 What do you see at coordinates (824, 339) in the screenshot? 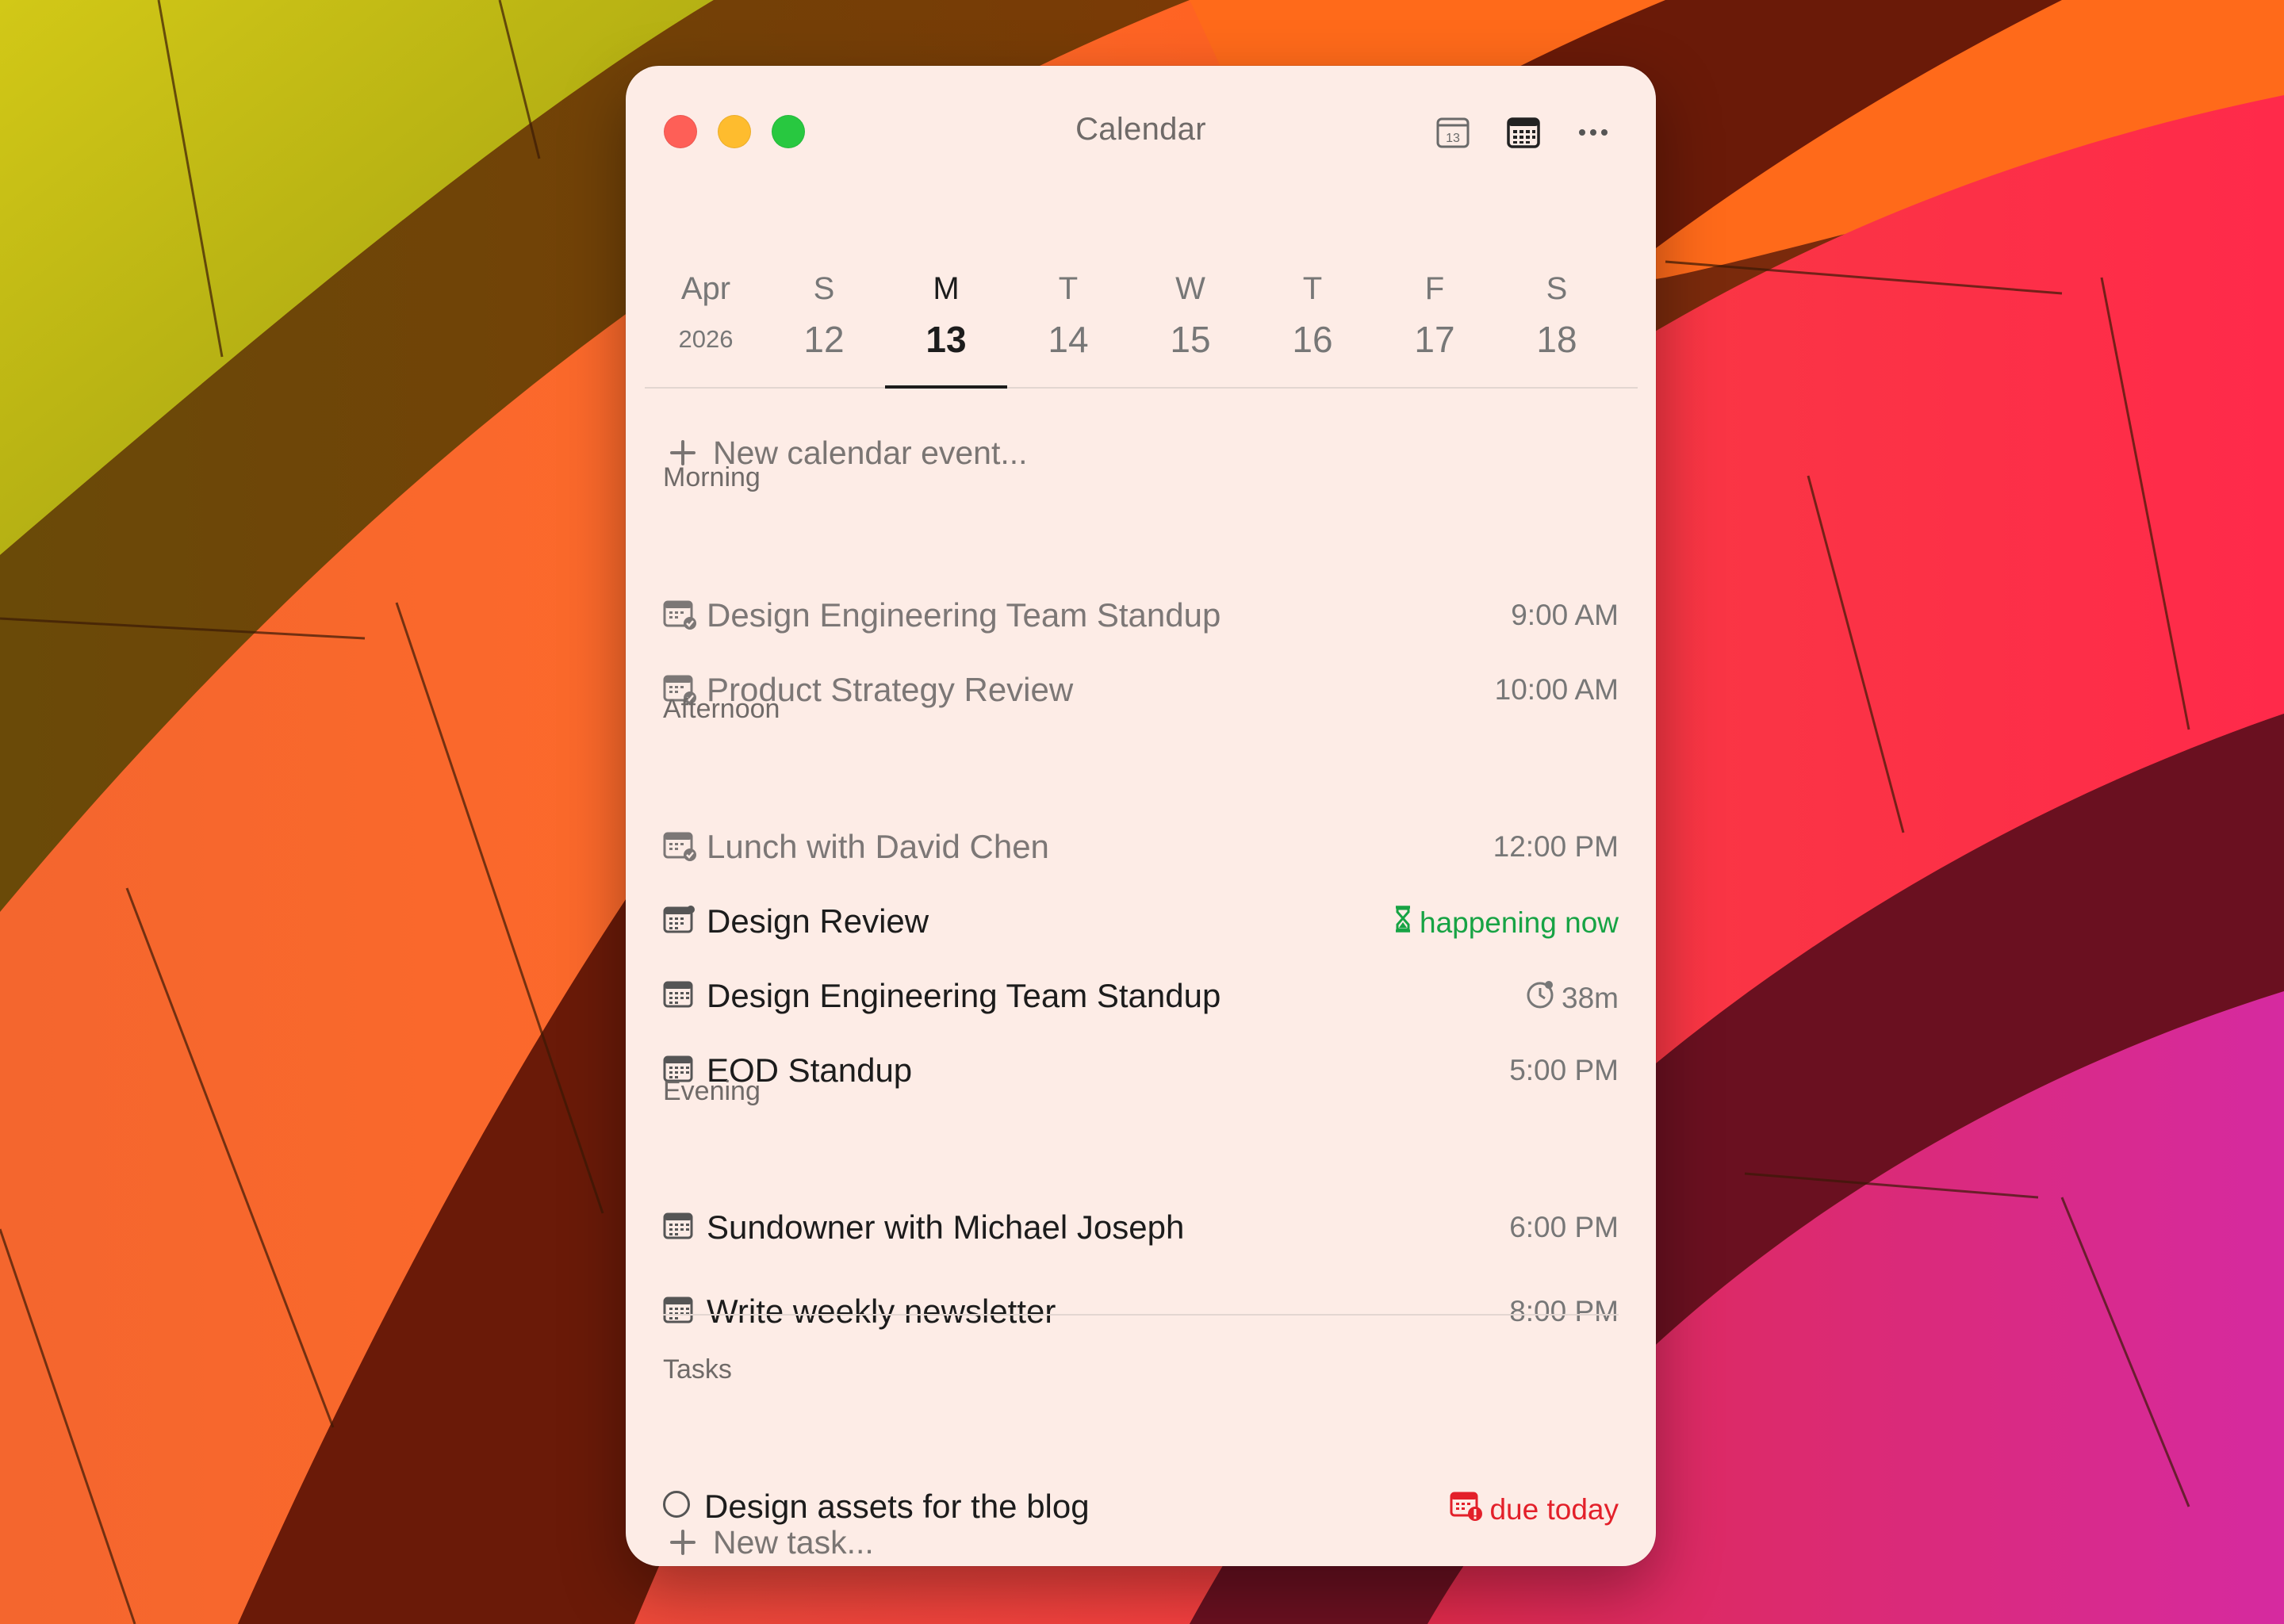
I see `day-number: 12` at bounding box center [824, 339].